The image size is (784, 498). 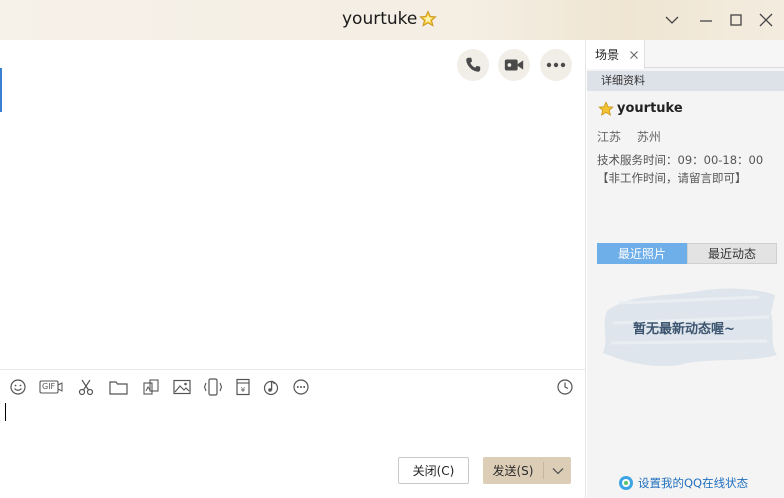 I want to click on online-status-link-label: 设置我的QQ在线状态, so click(x=693, y=483).